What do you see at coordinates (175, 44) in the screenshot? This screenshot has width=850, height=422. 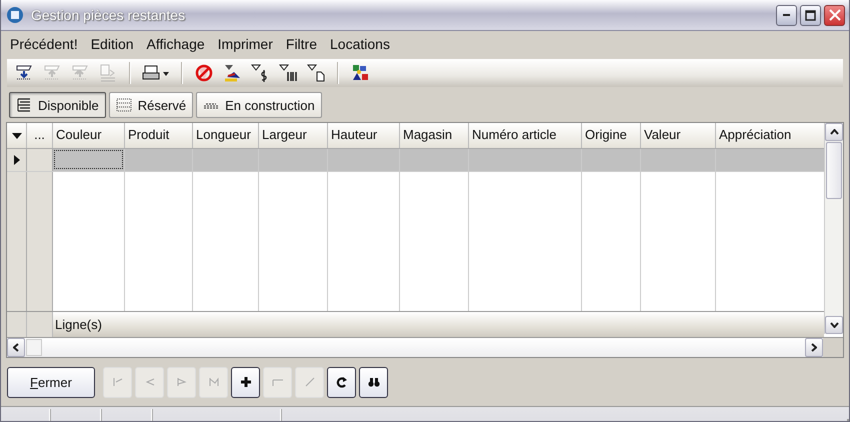 I see `menu-item: Affichage` at bounding box center [175, 44].